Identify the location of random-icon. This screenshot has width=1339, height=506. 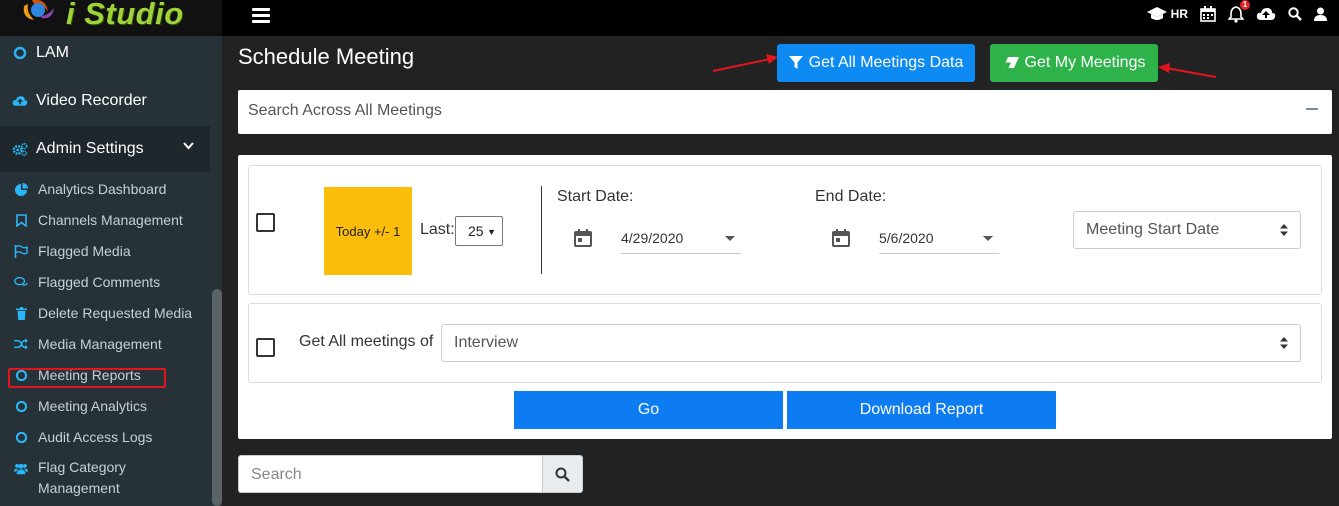
(21, 344).